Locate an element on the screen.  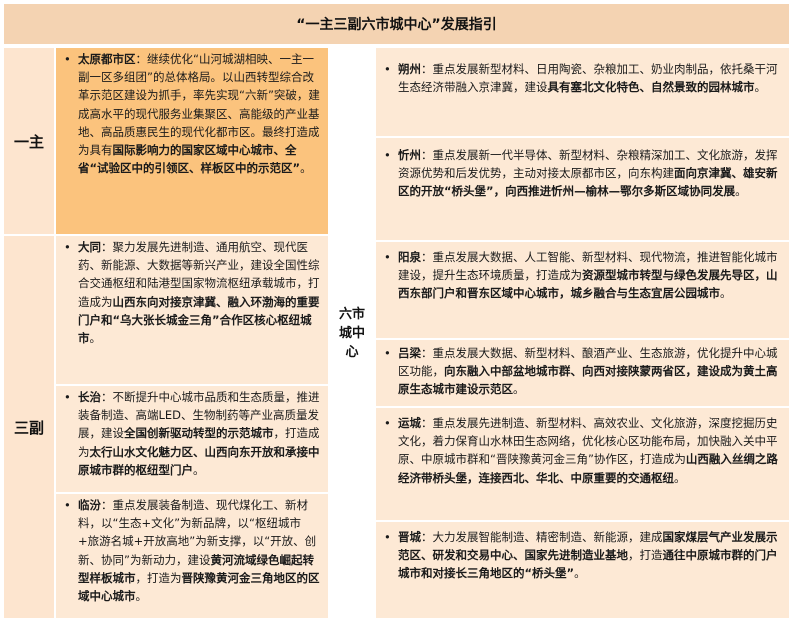
city-name-taiyuan: 太原都市区 is located at coordinates (107, 59).